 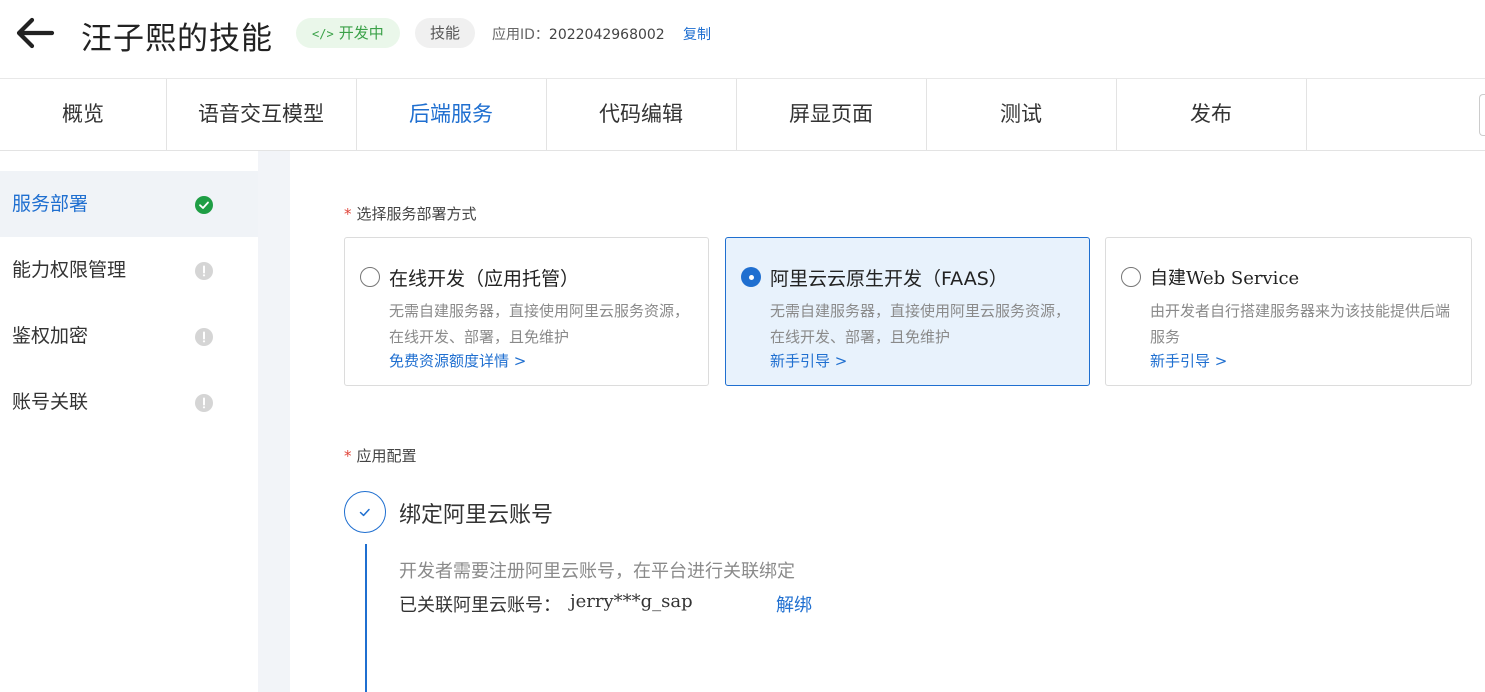 I want to click on arrow-left-icon, so click(x=35, y=33).